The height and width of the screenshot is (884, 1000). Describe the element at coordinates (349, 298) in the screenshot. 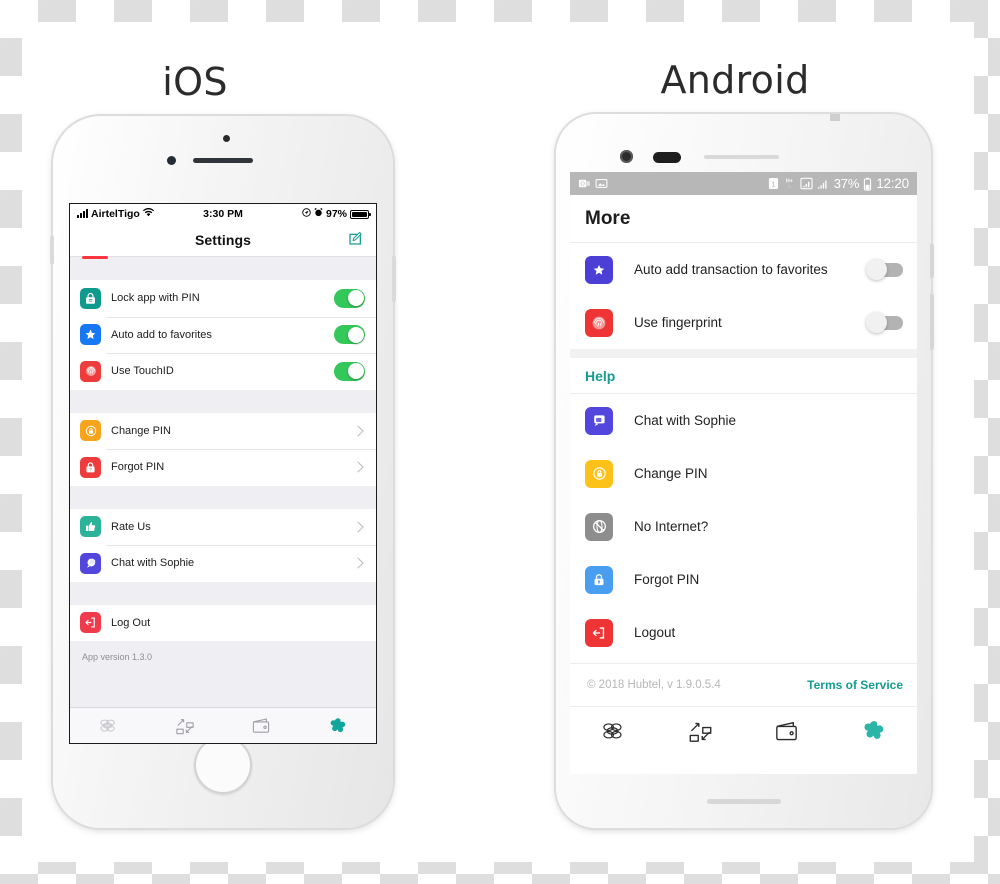

I see `toggle-lock-app-with-pin` at that location.